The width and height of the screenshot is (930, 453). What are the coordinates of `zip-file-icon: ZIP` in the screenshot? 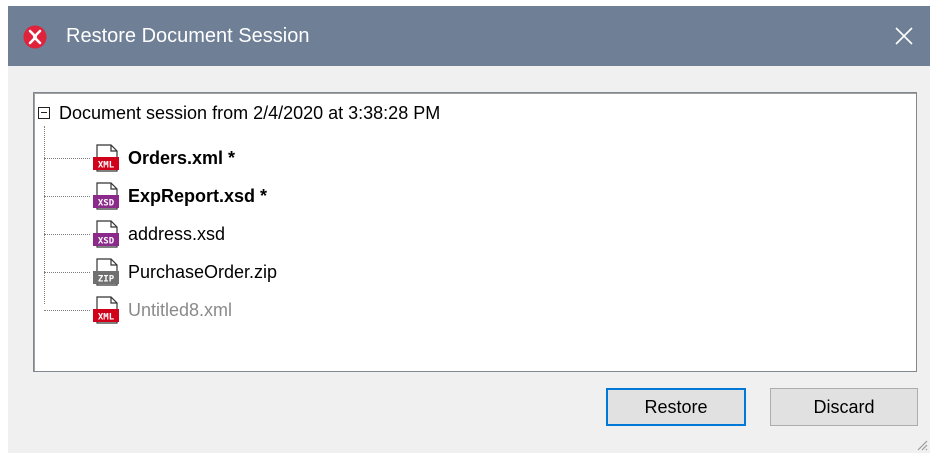 It's located at (106, 272).